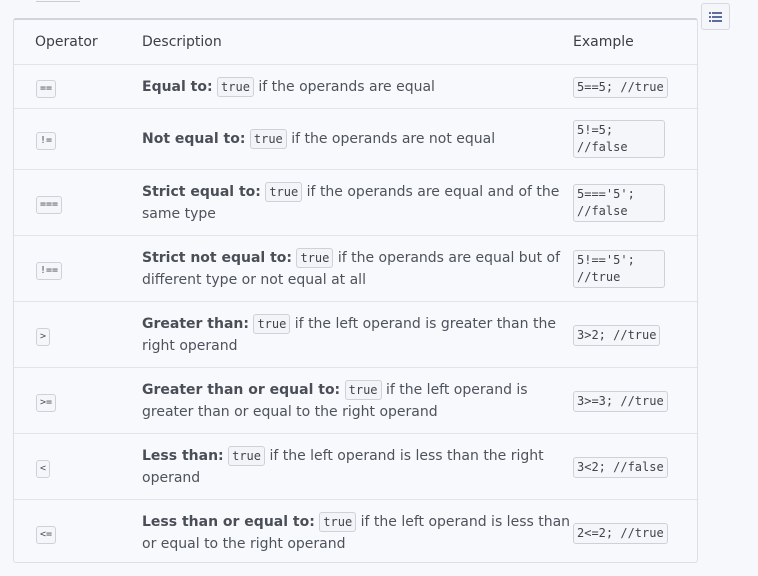 The width and height of the screenshot is (758, 576). What do you see at coordinates (78, 139) in the screenshot?
I see `operator-cell: !=` at bounding box center [78, 139].